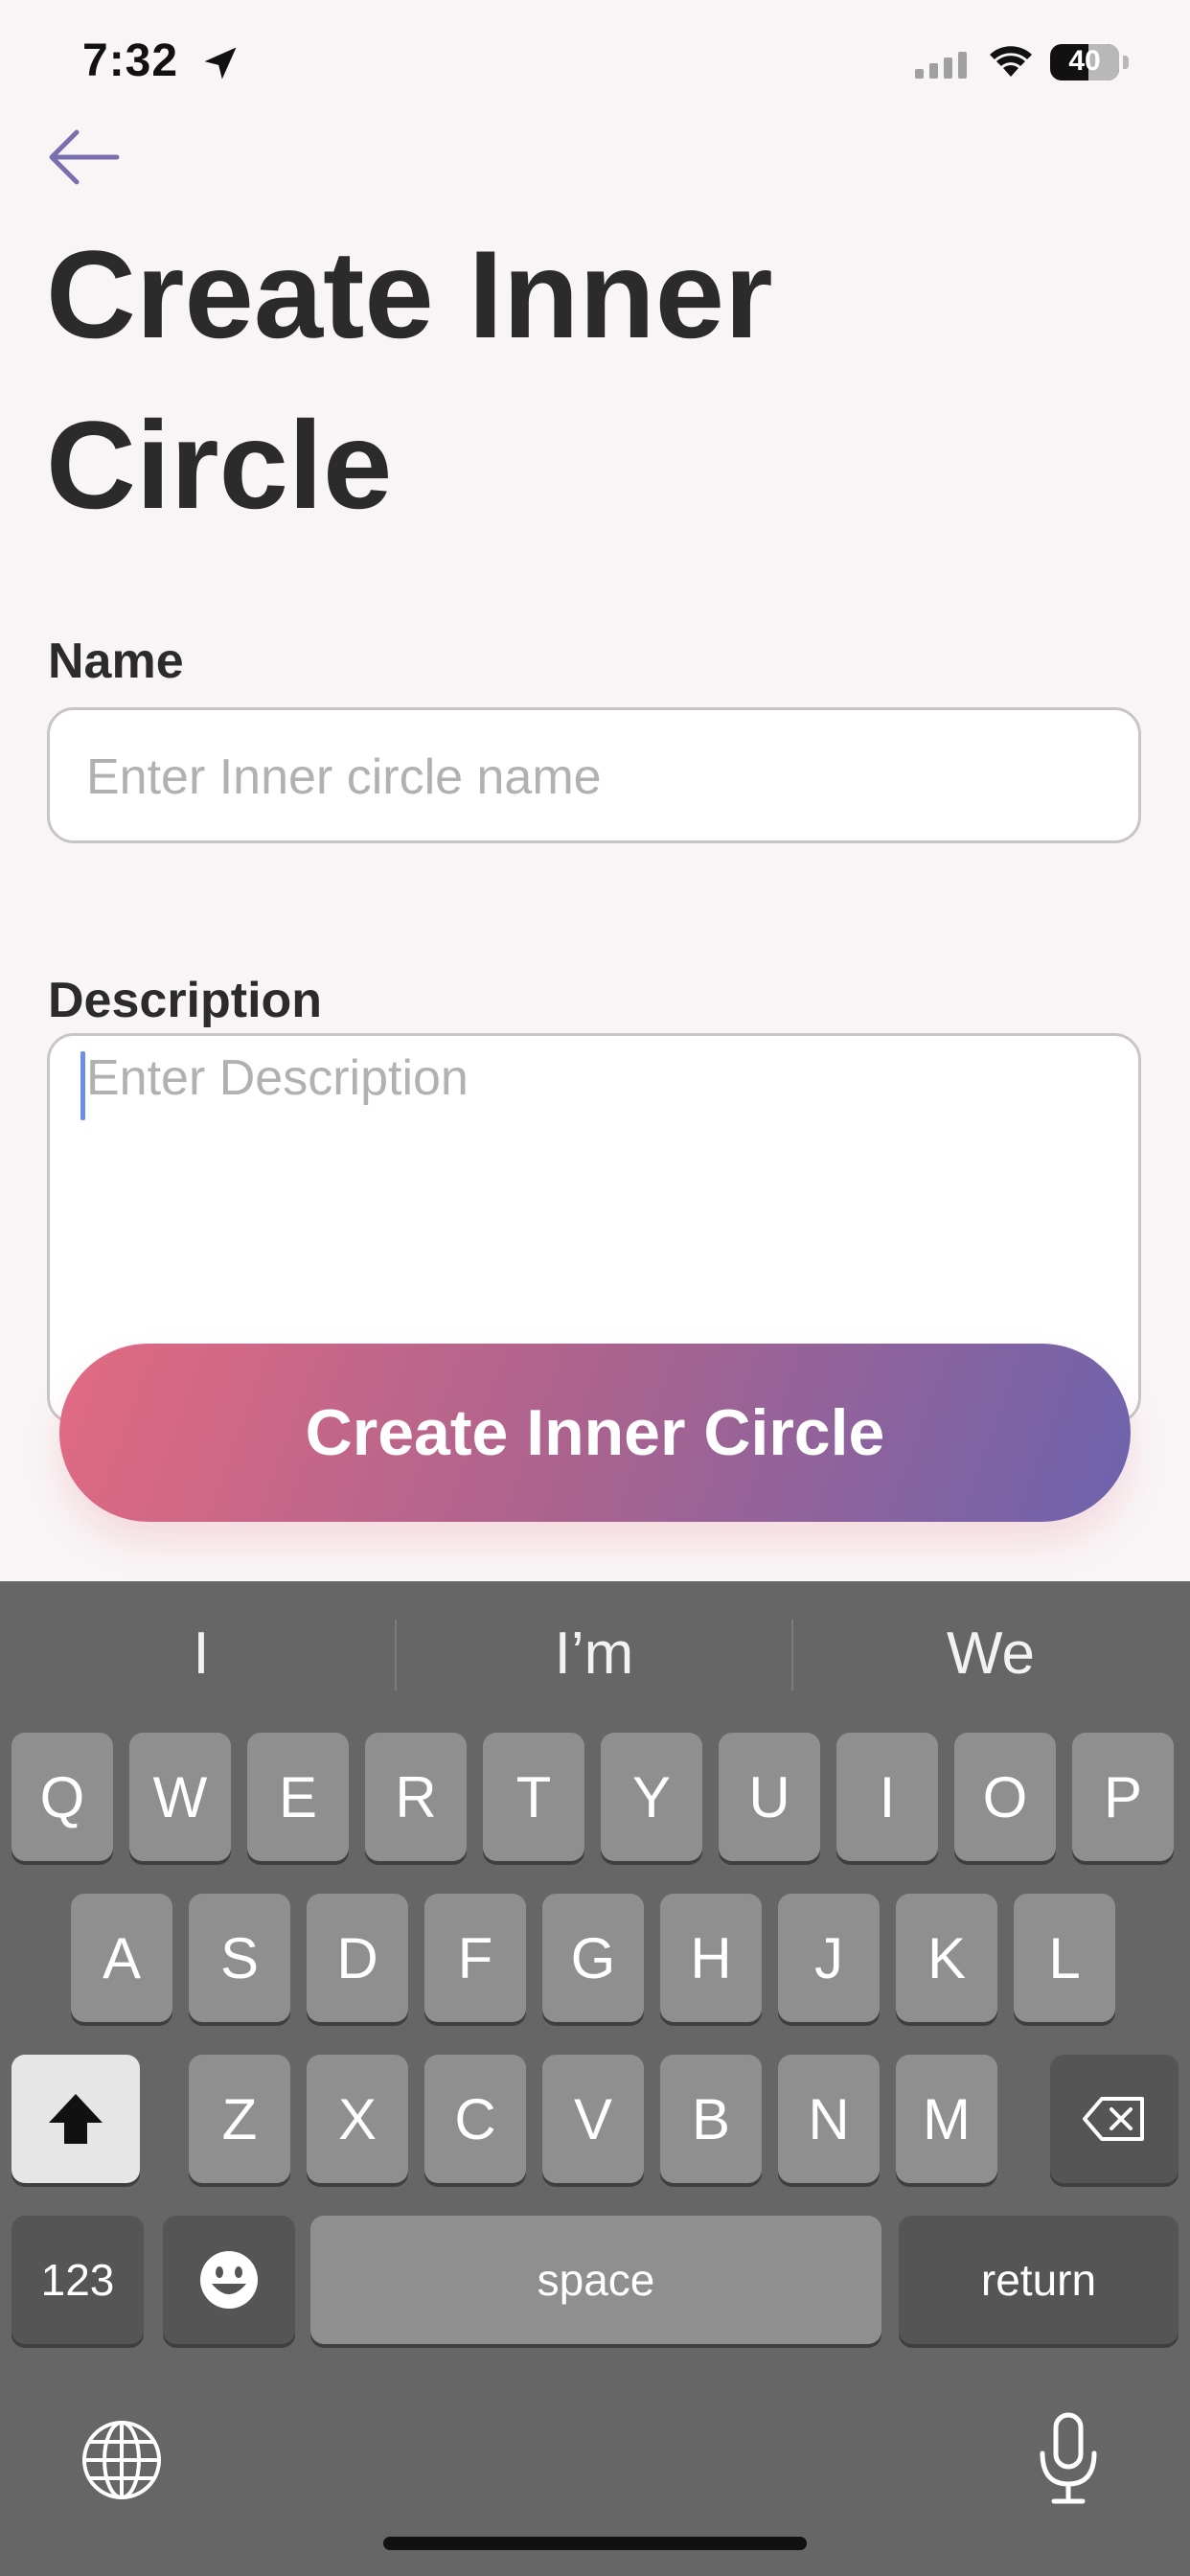  I want to click on key-o: O, so click(1005, 1797).